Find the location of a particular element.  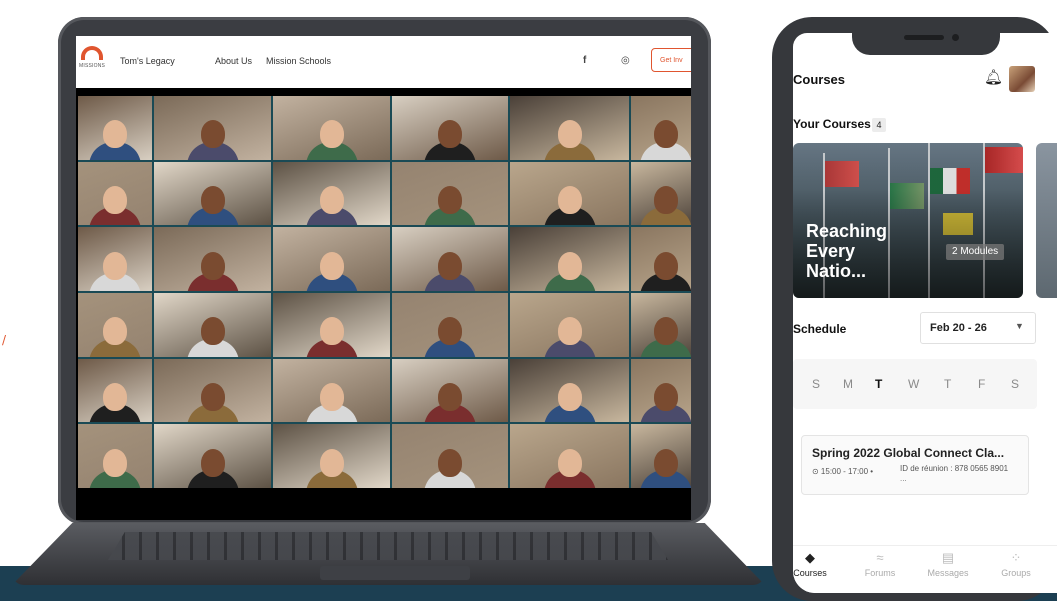

bottom-tab-bar: ◆ Courses ≈ Forums ▤ Messages ⁘ Groups is located at coordinates (925, 569).